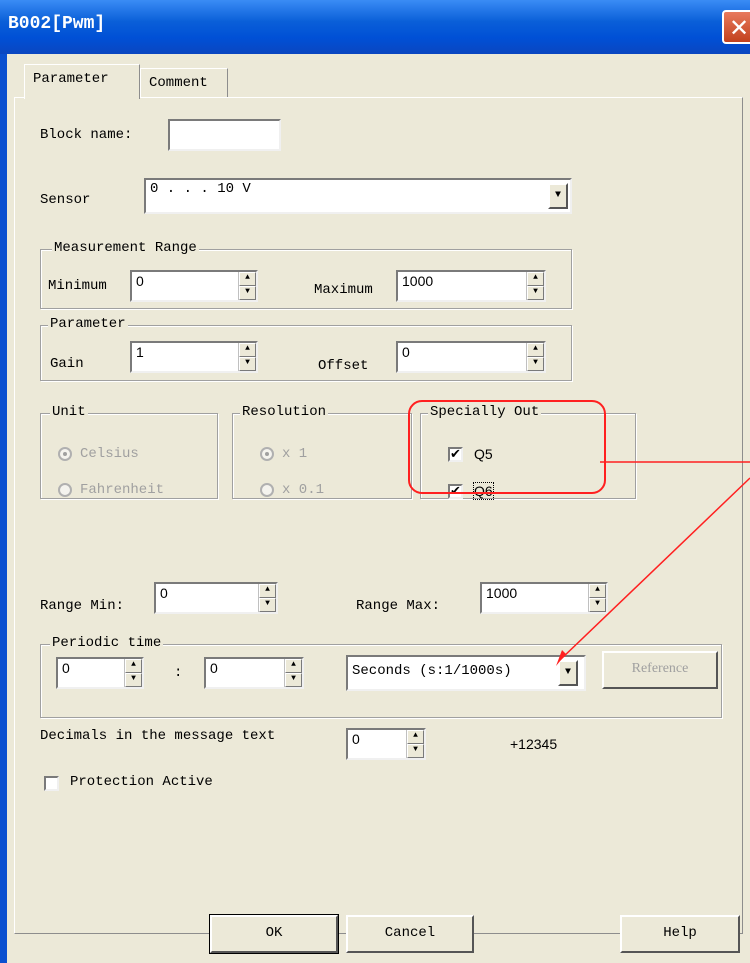 This screenshot has height=963, width=750. Describe the element at coordinates (561, 658) in the screenshot. I see `arrowhead-icon` at that location.